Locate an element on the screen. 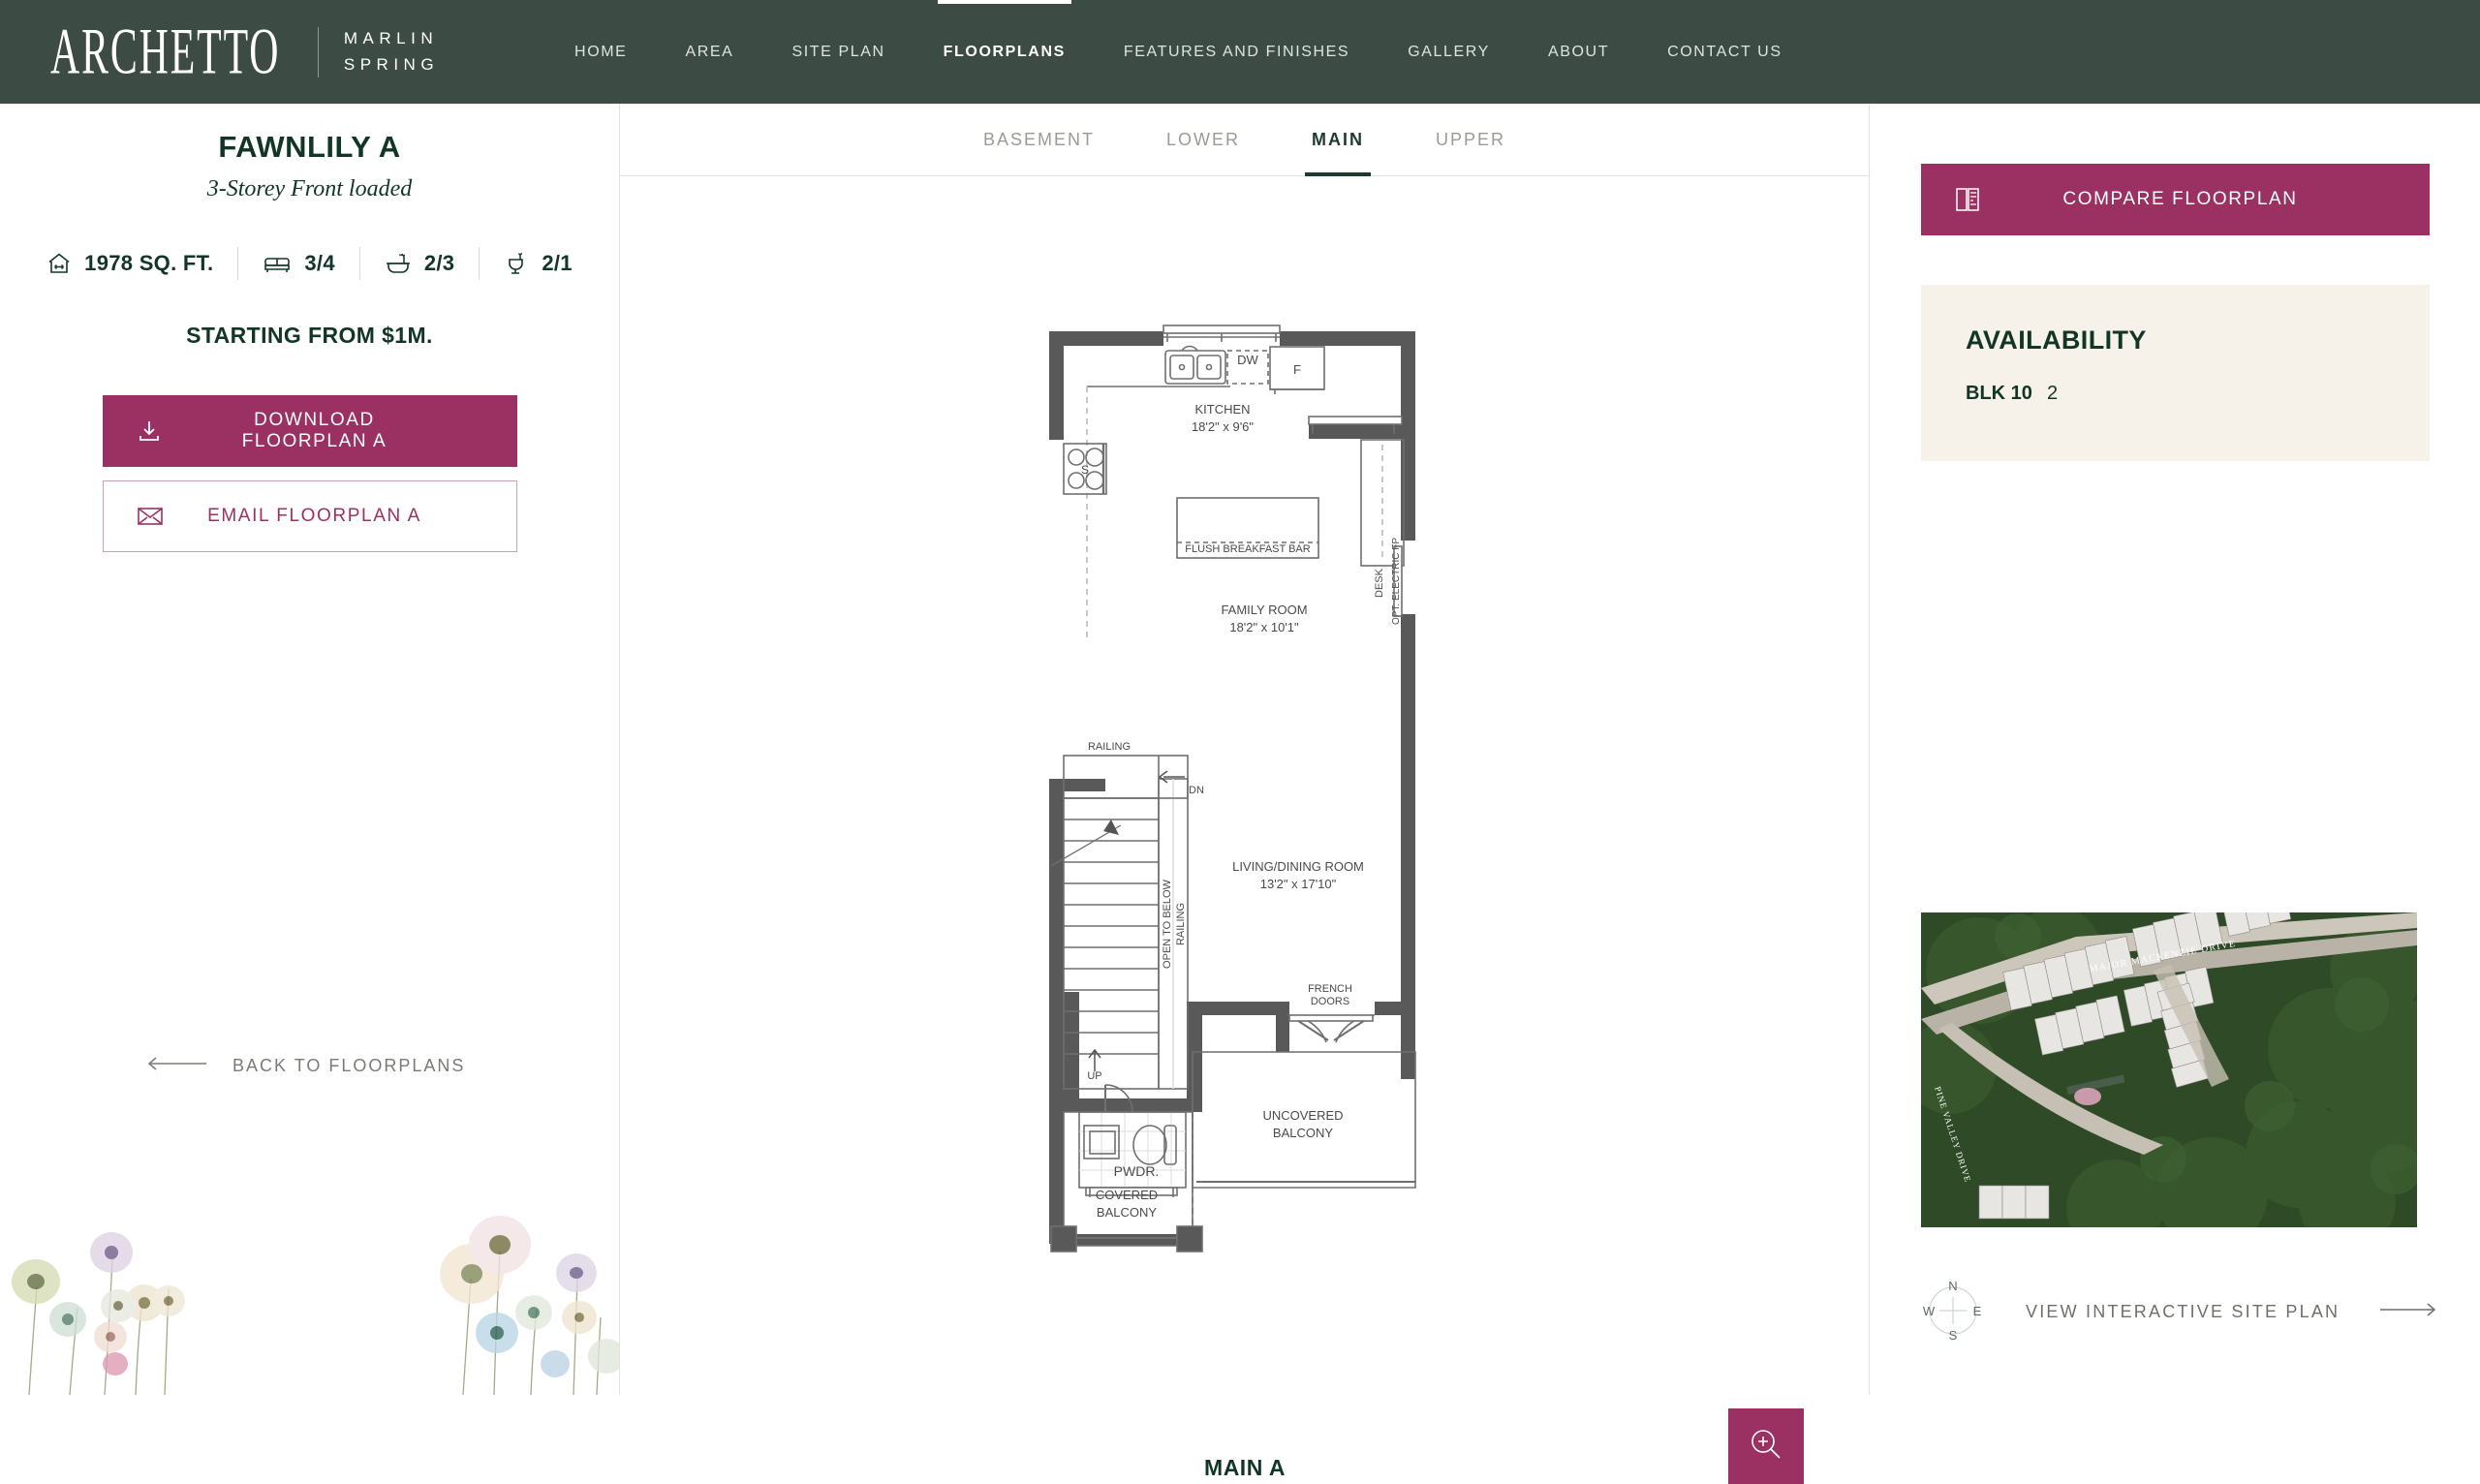  nav-item-features-and-finishes: FEATURES AND FINISHES is located at coordinates (1237, 52).